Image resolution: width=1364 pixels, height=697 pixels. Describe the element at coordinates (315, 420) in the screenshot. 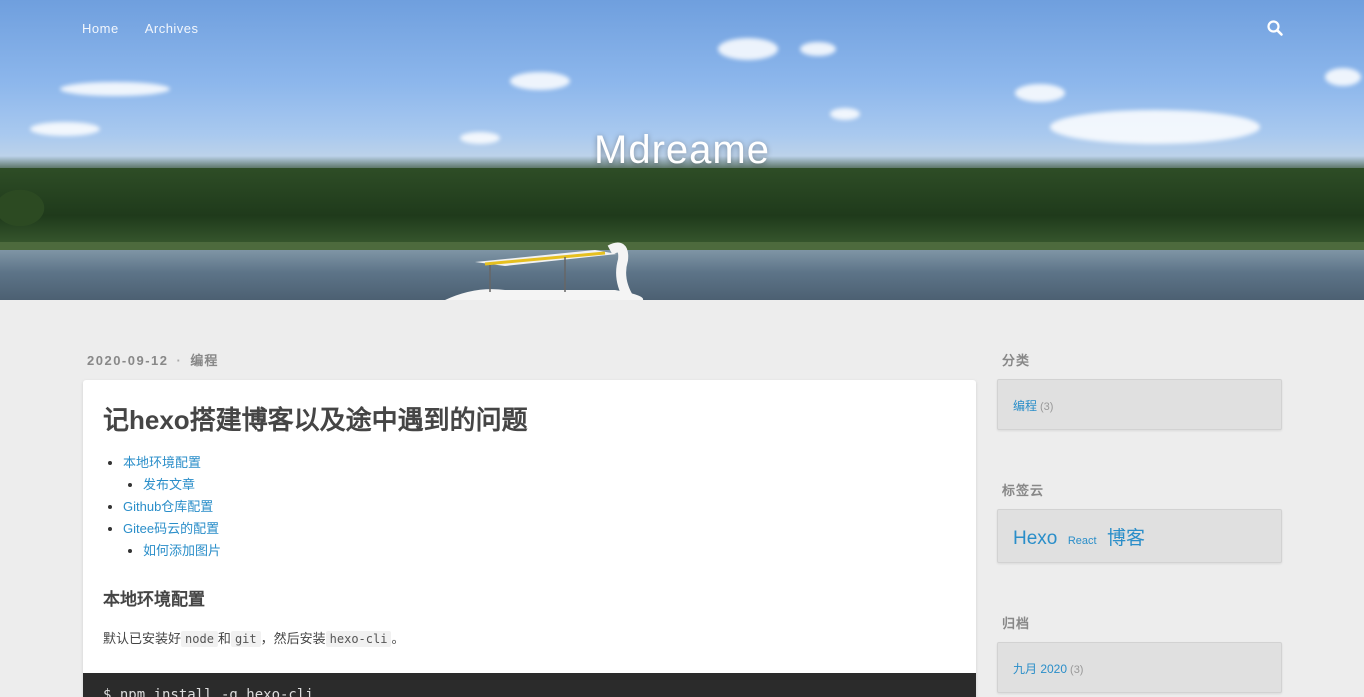

I see `post-title: 记hexo搭建博客以及途中遇到的问题` at that location.